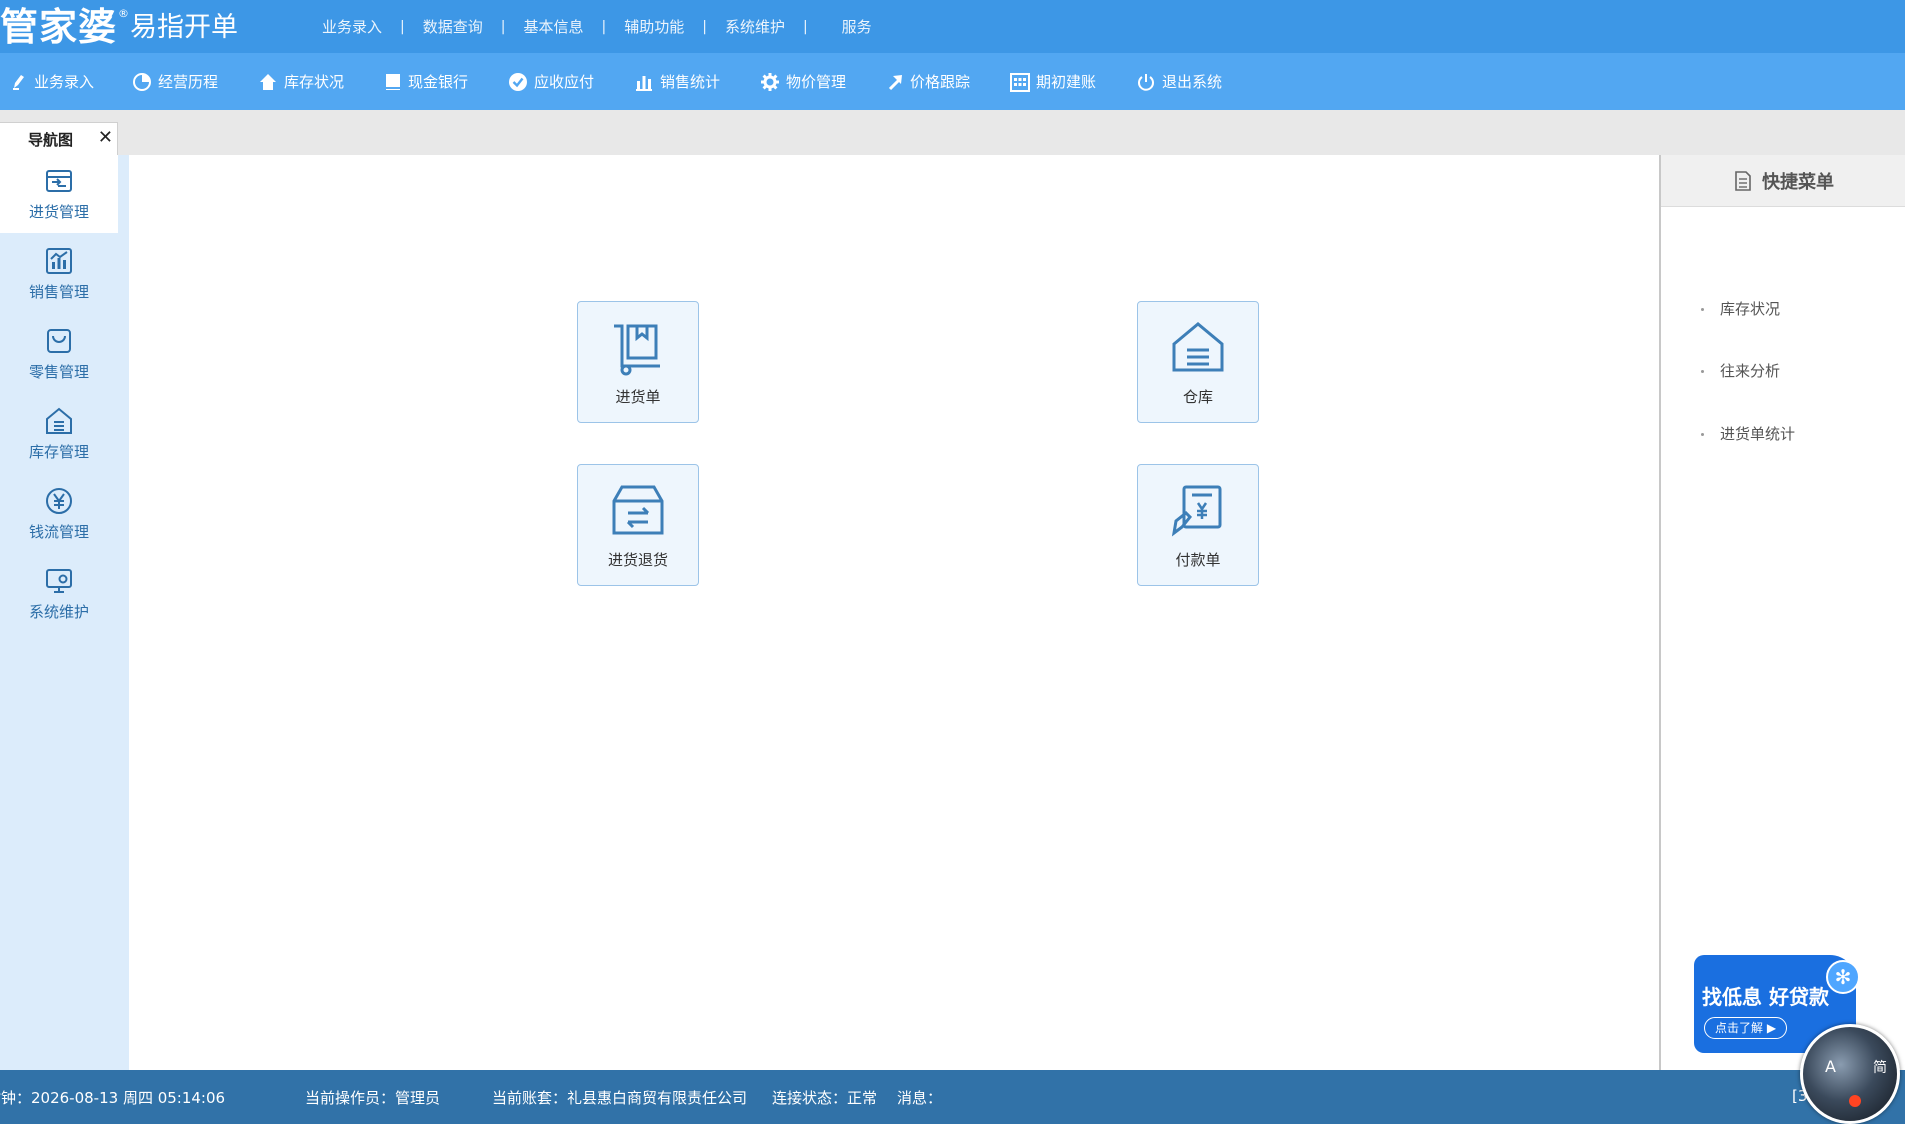 The height and width of the screenshot is (1124, 1905). Describe the element at coordinates (952, 132) in the screenshot. I see `tab-strip: 导航图 ✕` at that location.